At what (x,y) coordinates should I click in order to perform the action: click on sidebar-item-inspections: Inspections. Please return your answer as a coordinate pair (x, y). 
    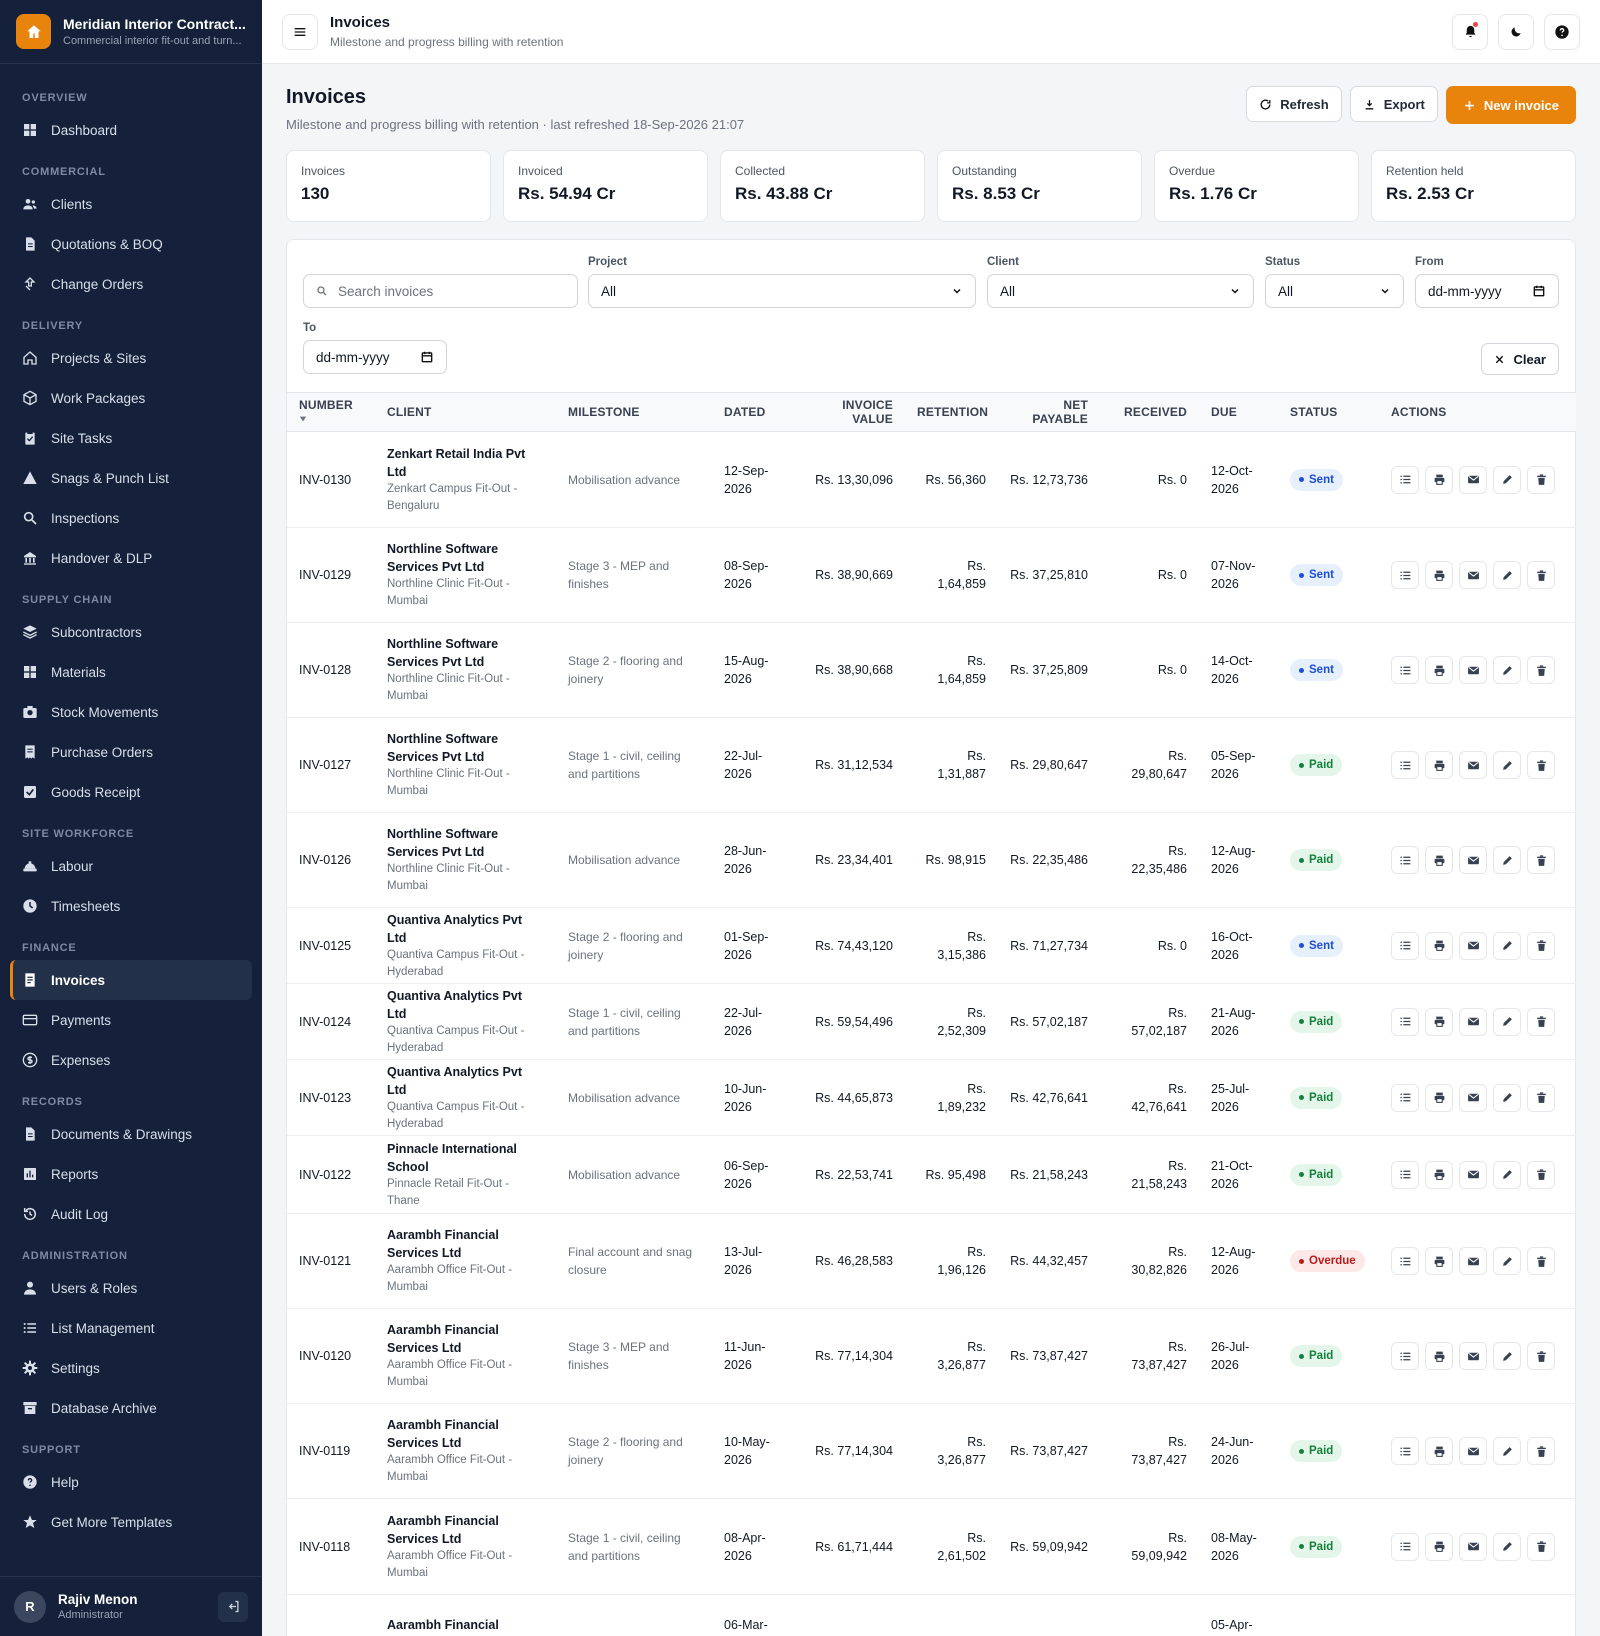
    Looking at the image, I should click on (131, 518).